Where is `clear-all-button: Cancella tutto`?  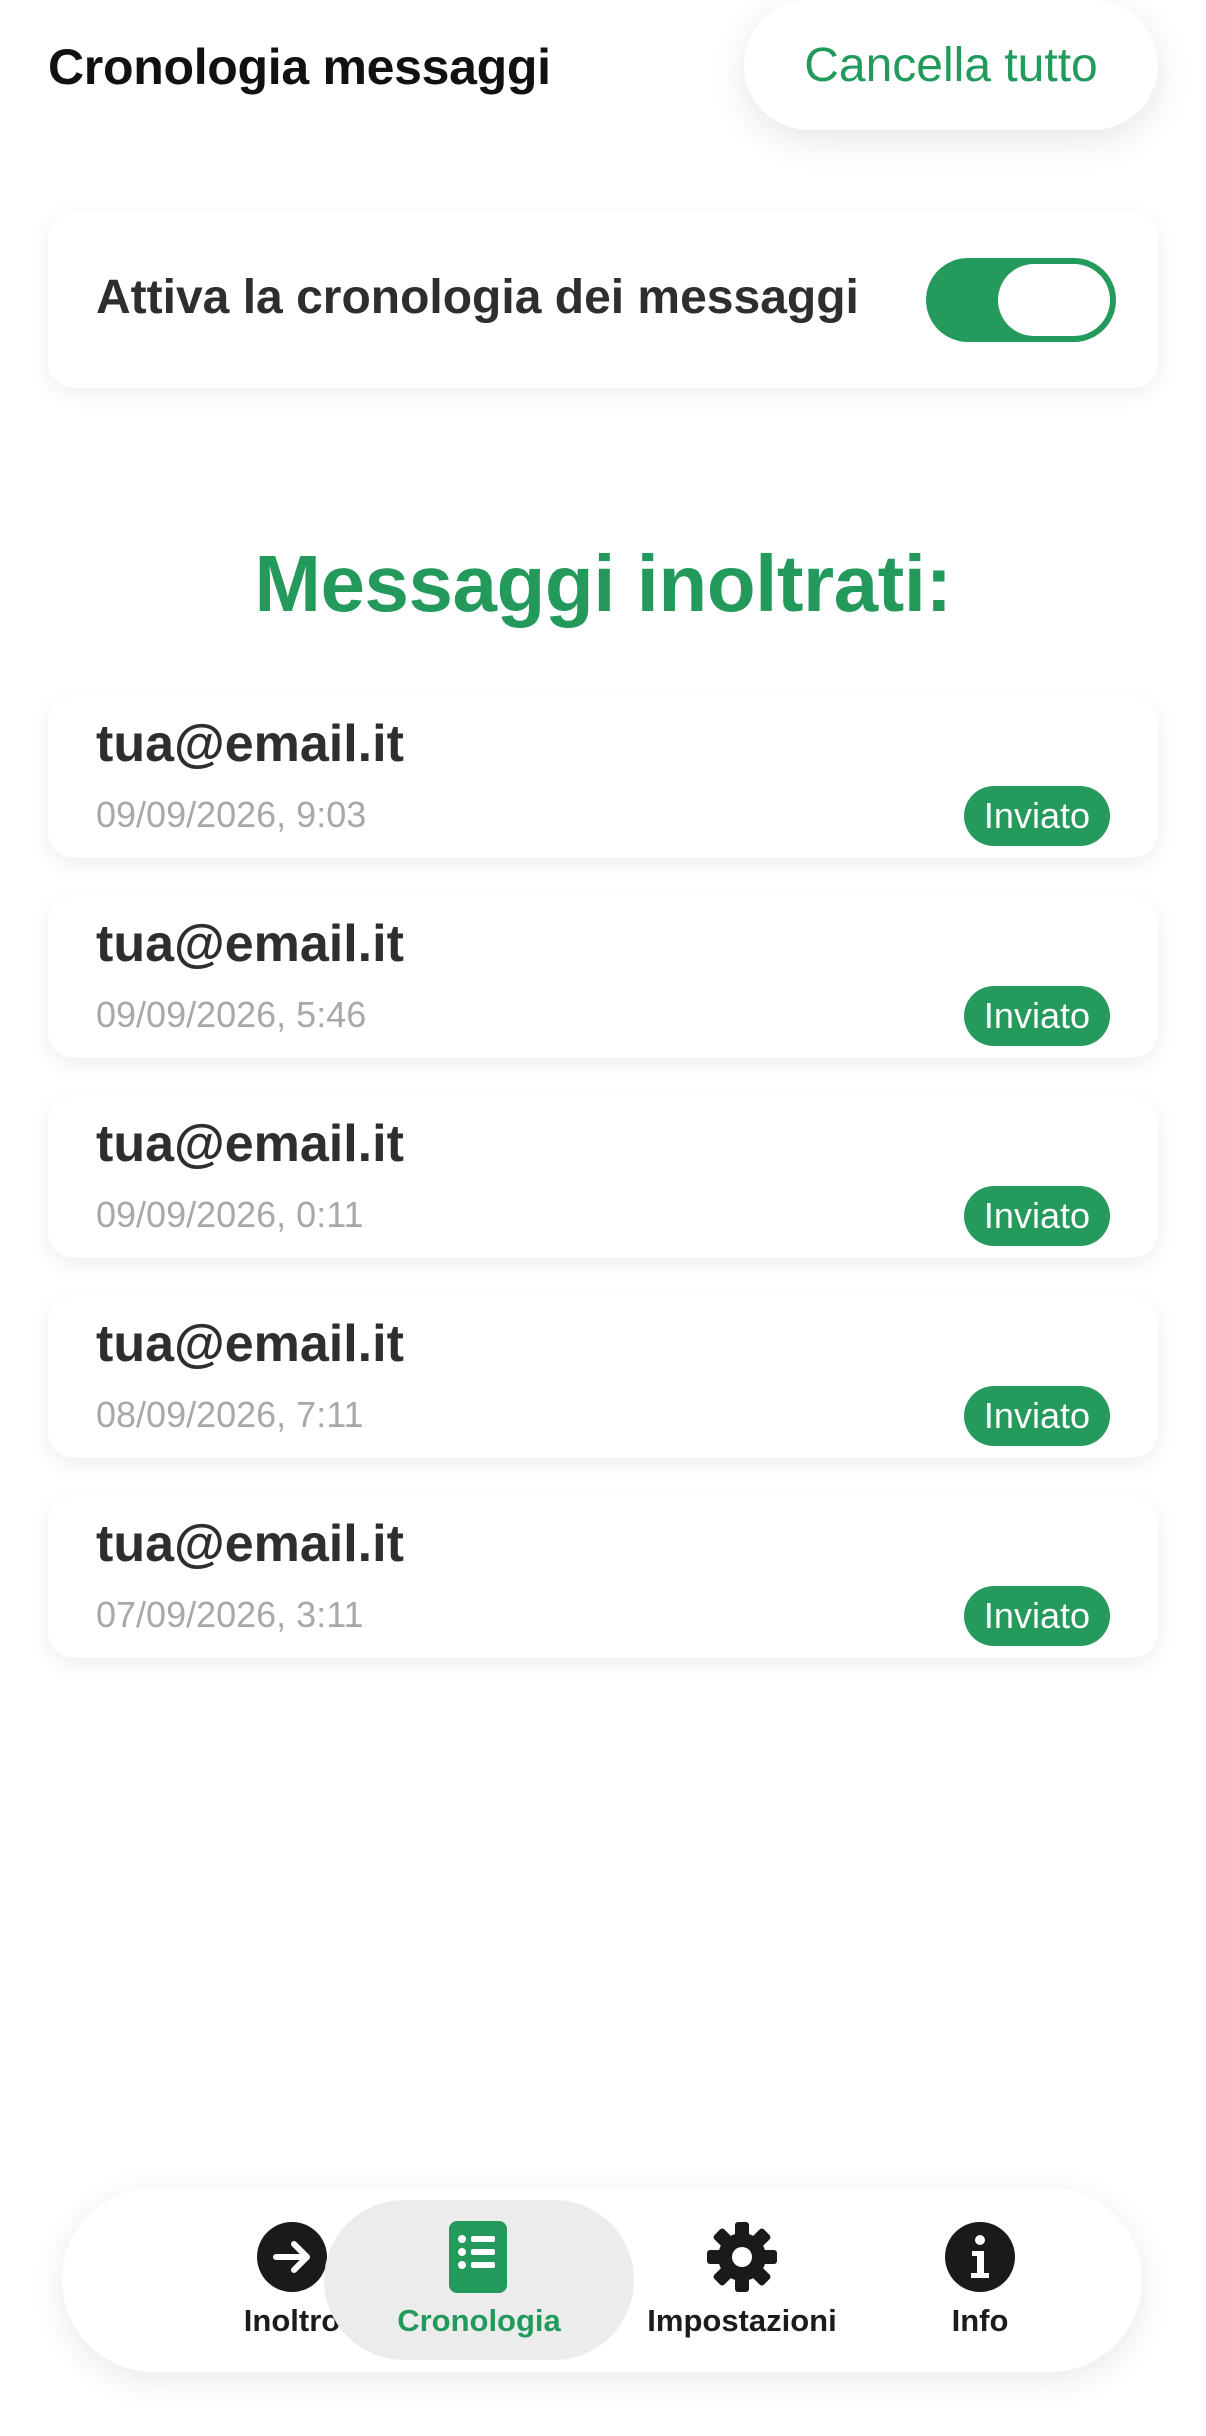 clear-all-button: Cancella tutto is located at coordinates (951, 65).